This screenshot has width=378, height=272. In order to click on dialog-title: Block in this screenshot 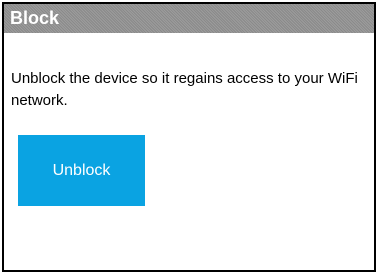, I will do `click(189, 18)`.